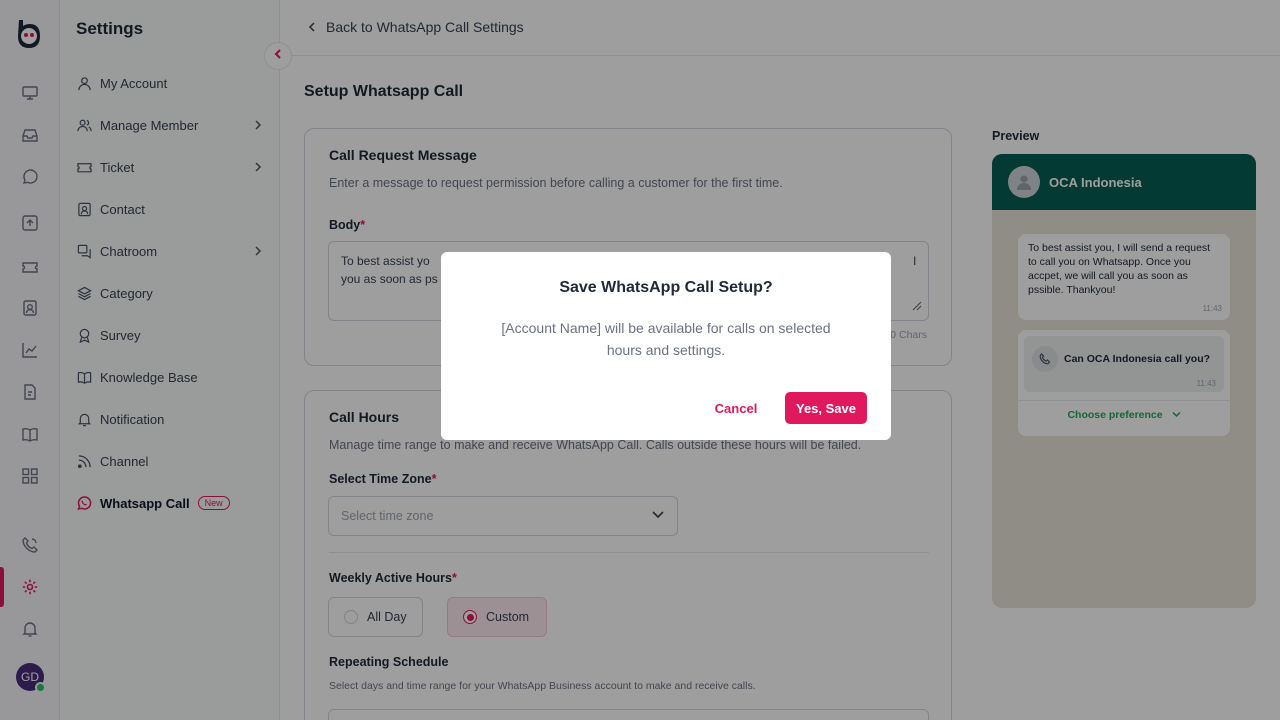 The height and width of the screenshot is (720, 1280). What do you see at coordinates (826, 408) in the screenshot?
I see `yes-save-button: Yes, Save` at bounding box center [826, 408].